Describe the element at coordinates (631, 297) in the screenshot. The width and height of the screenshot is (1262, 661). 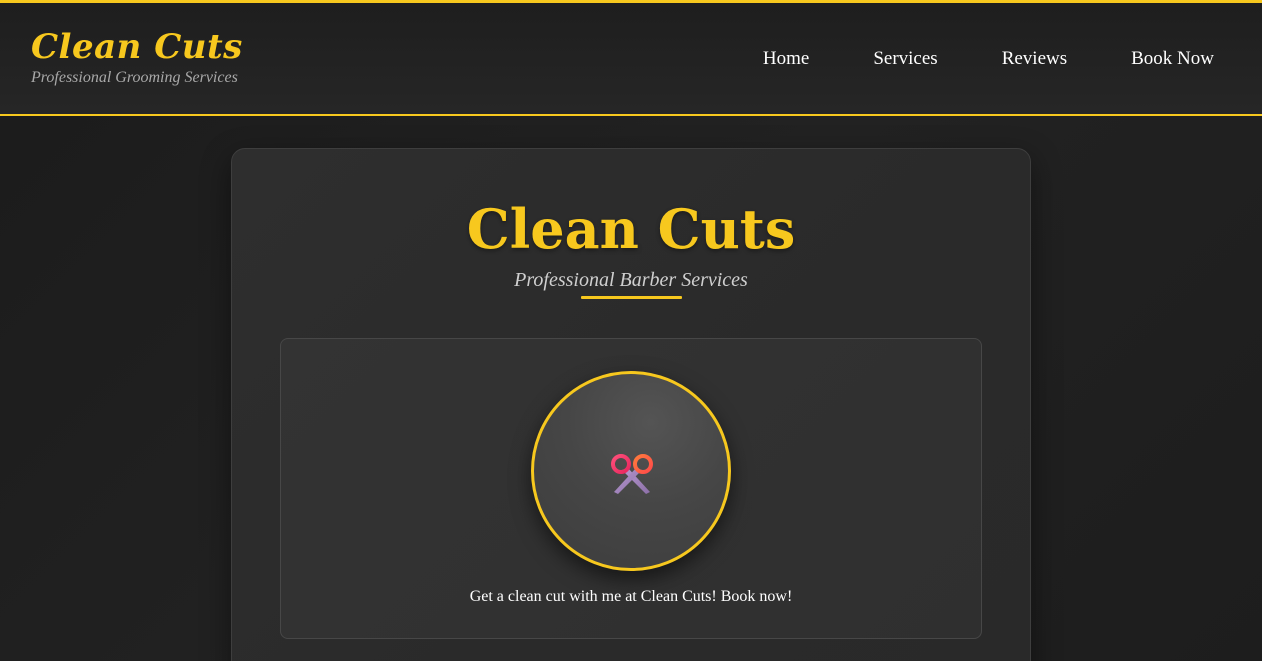
I see `title-underline` at that location.